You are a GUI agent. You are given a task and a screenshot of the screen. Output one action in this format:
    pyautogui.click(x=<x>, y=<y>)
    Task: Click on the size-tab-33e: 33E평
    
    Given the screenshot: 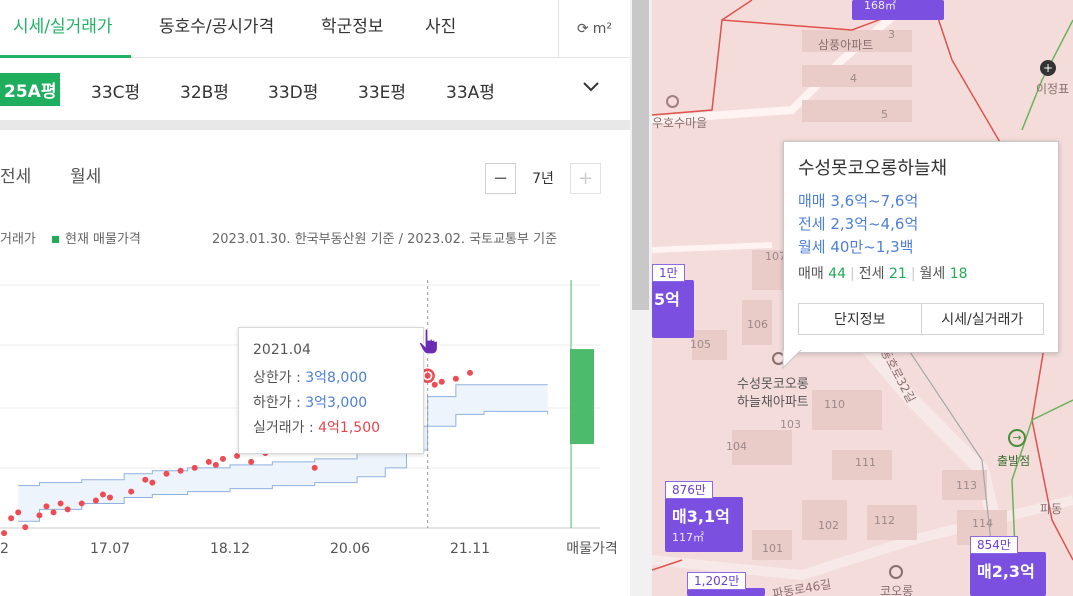 What is the action you would take?
    pyautogui.click(x=382, y=90)
    